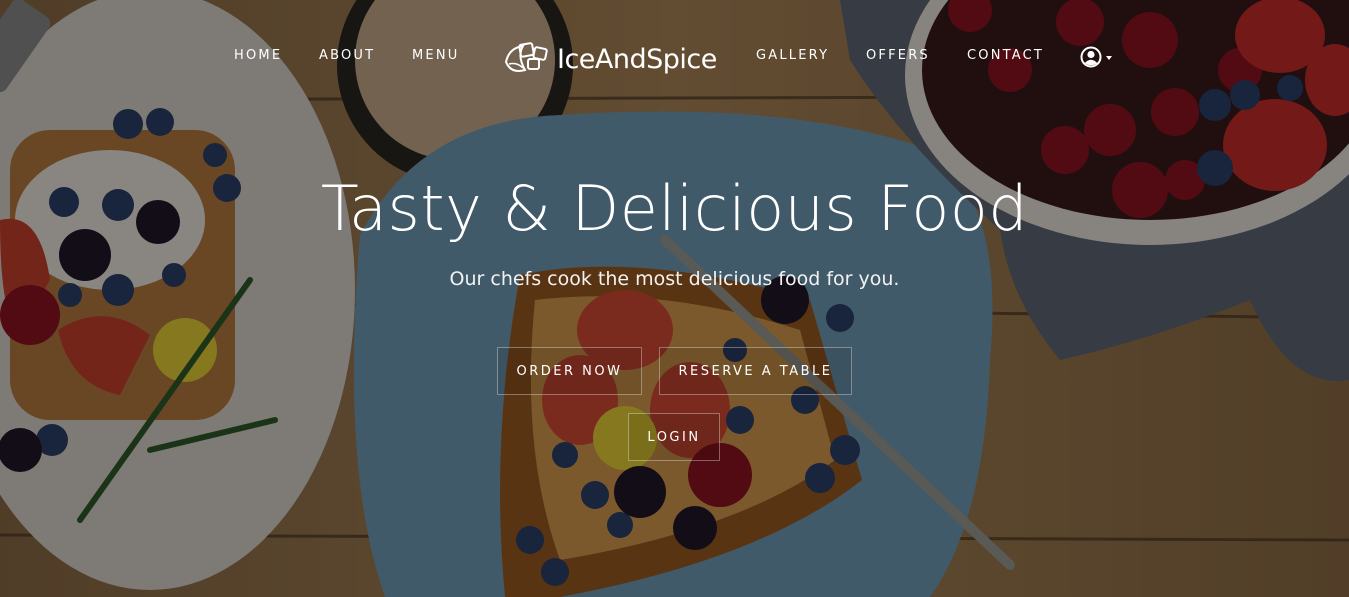 The width and height of the screenshot is (1349, 597). I want to click on nav-about: ABOUT, so click(347, 55).